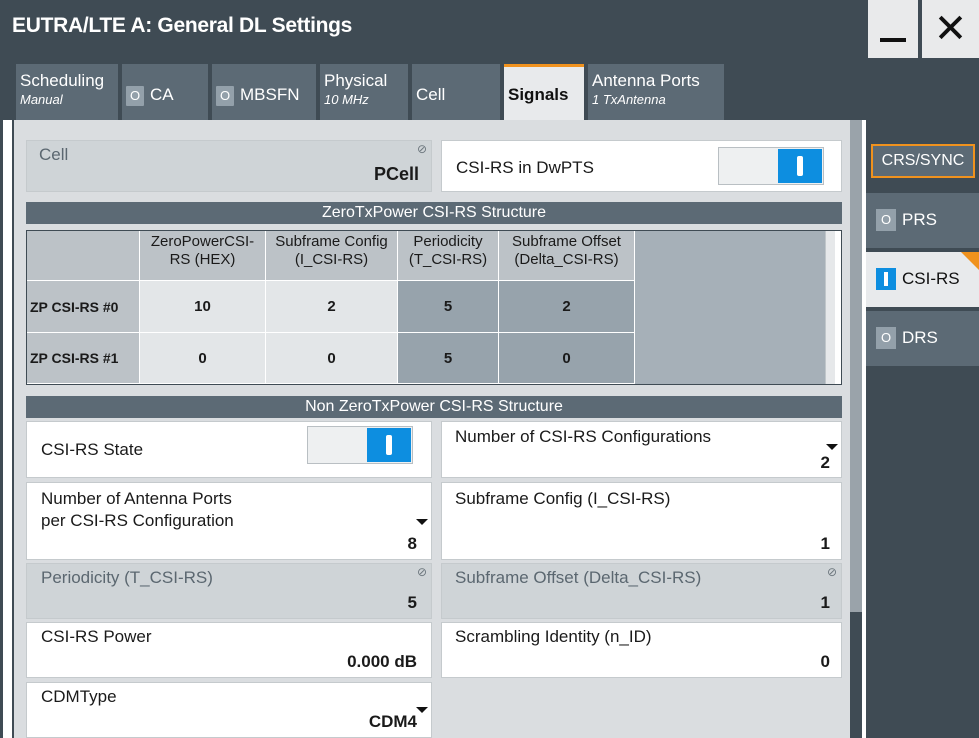 This screenshot has height=738, width=979. I want to click on column-header: ZeroPowerCSI- RS (HEX), so click(203, 256).